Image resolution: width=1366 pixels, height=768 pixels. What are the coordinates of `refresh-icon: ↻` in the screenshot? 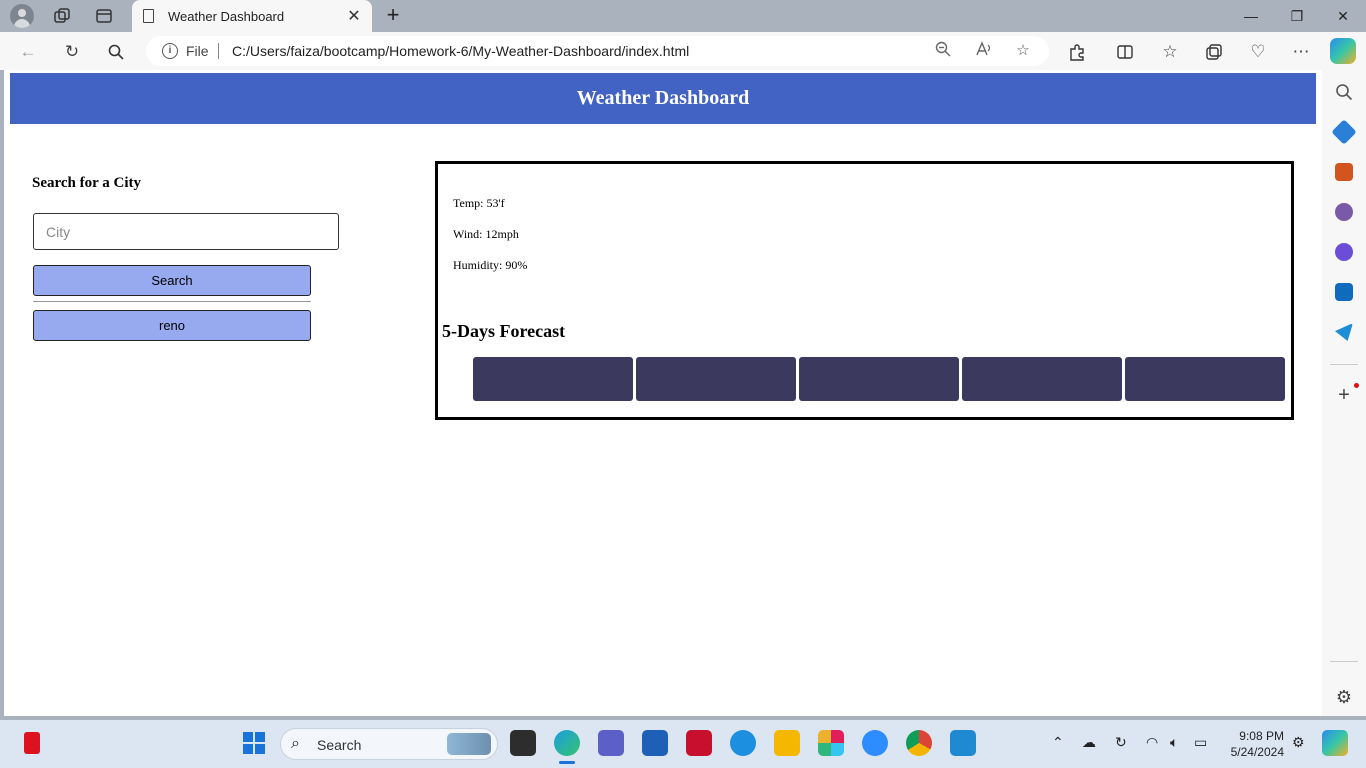 It's located at (72, 52).